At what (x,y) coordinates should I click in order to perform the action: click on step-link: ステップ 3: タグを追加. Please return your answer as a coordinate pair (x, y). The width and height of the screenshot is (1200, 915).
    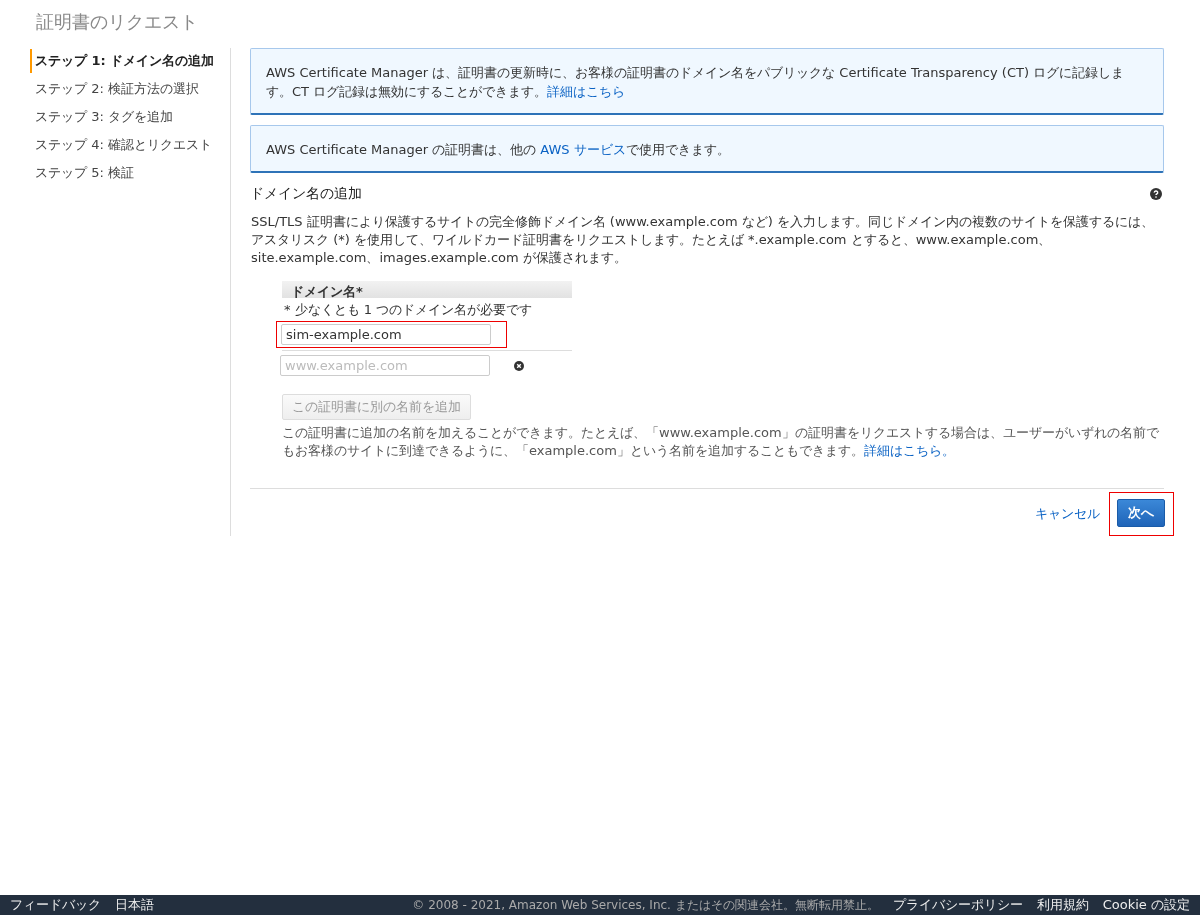
    Looking at the image, I should click on (130, 117).